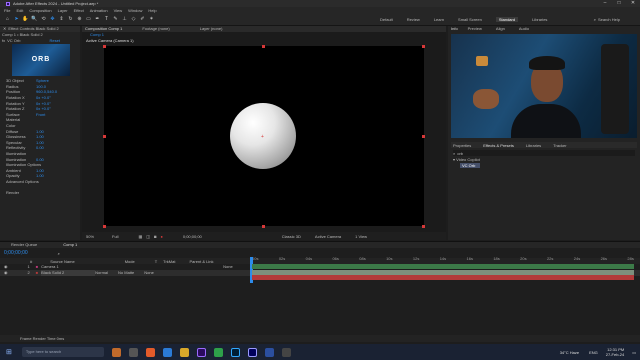  What do you see at coordinates (155, 236) in the screenshot?
I see `snapshot-icon: ◙` at bounding box center [155, 236].